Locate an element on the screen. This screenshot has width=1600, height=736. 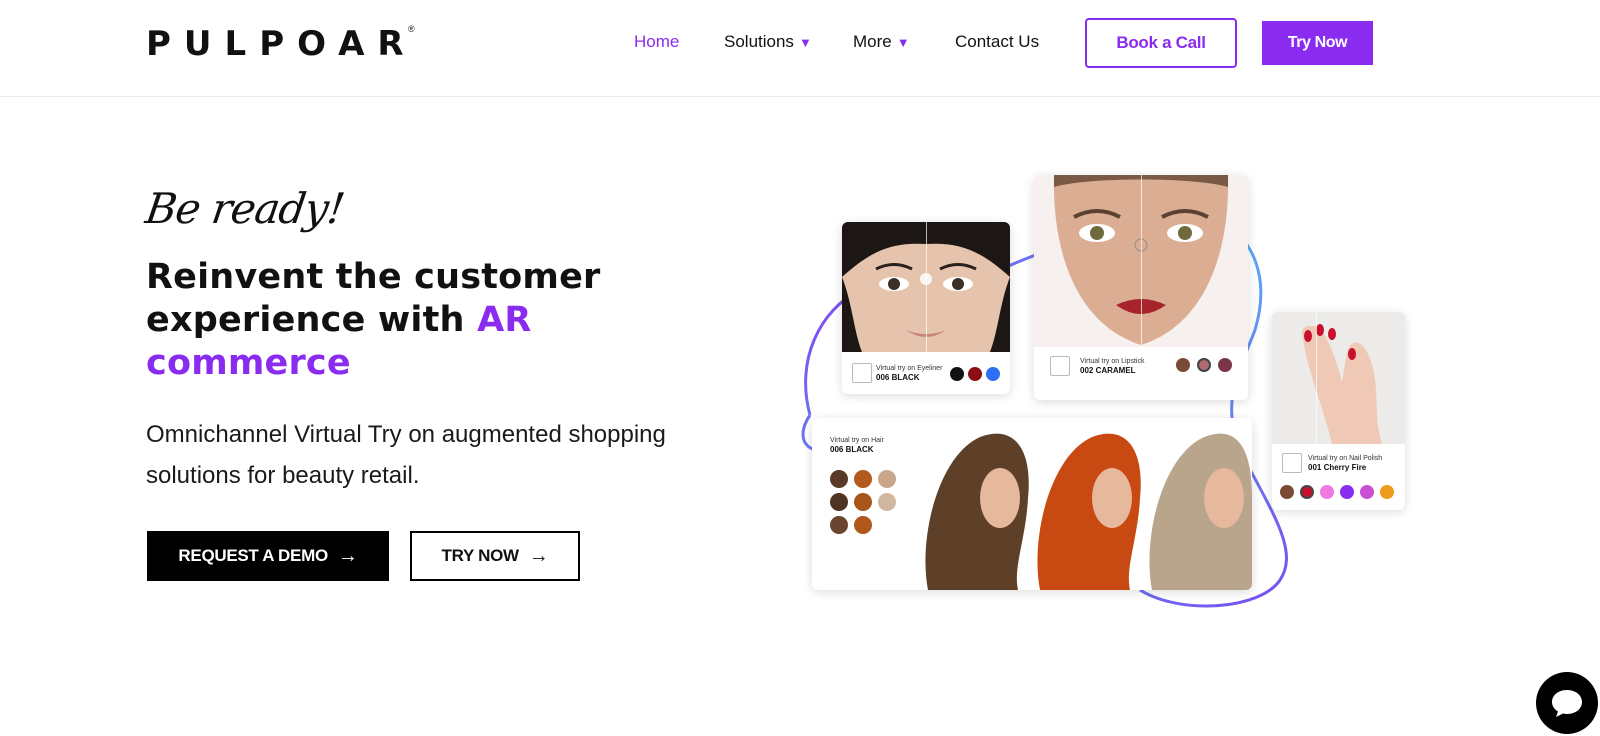
request-demo-label: REQUEST A DEMO is located at coordinates (253, 555).